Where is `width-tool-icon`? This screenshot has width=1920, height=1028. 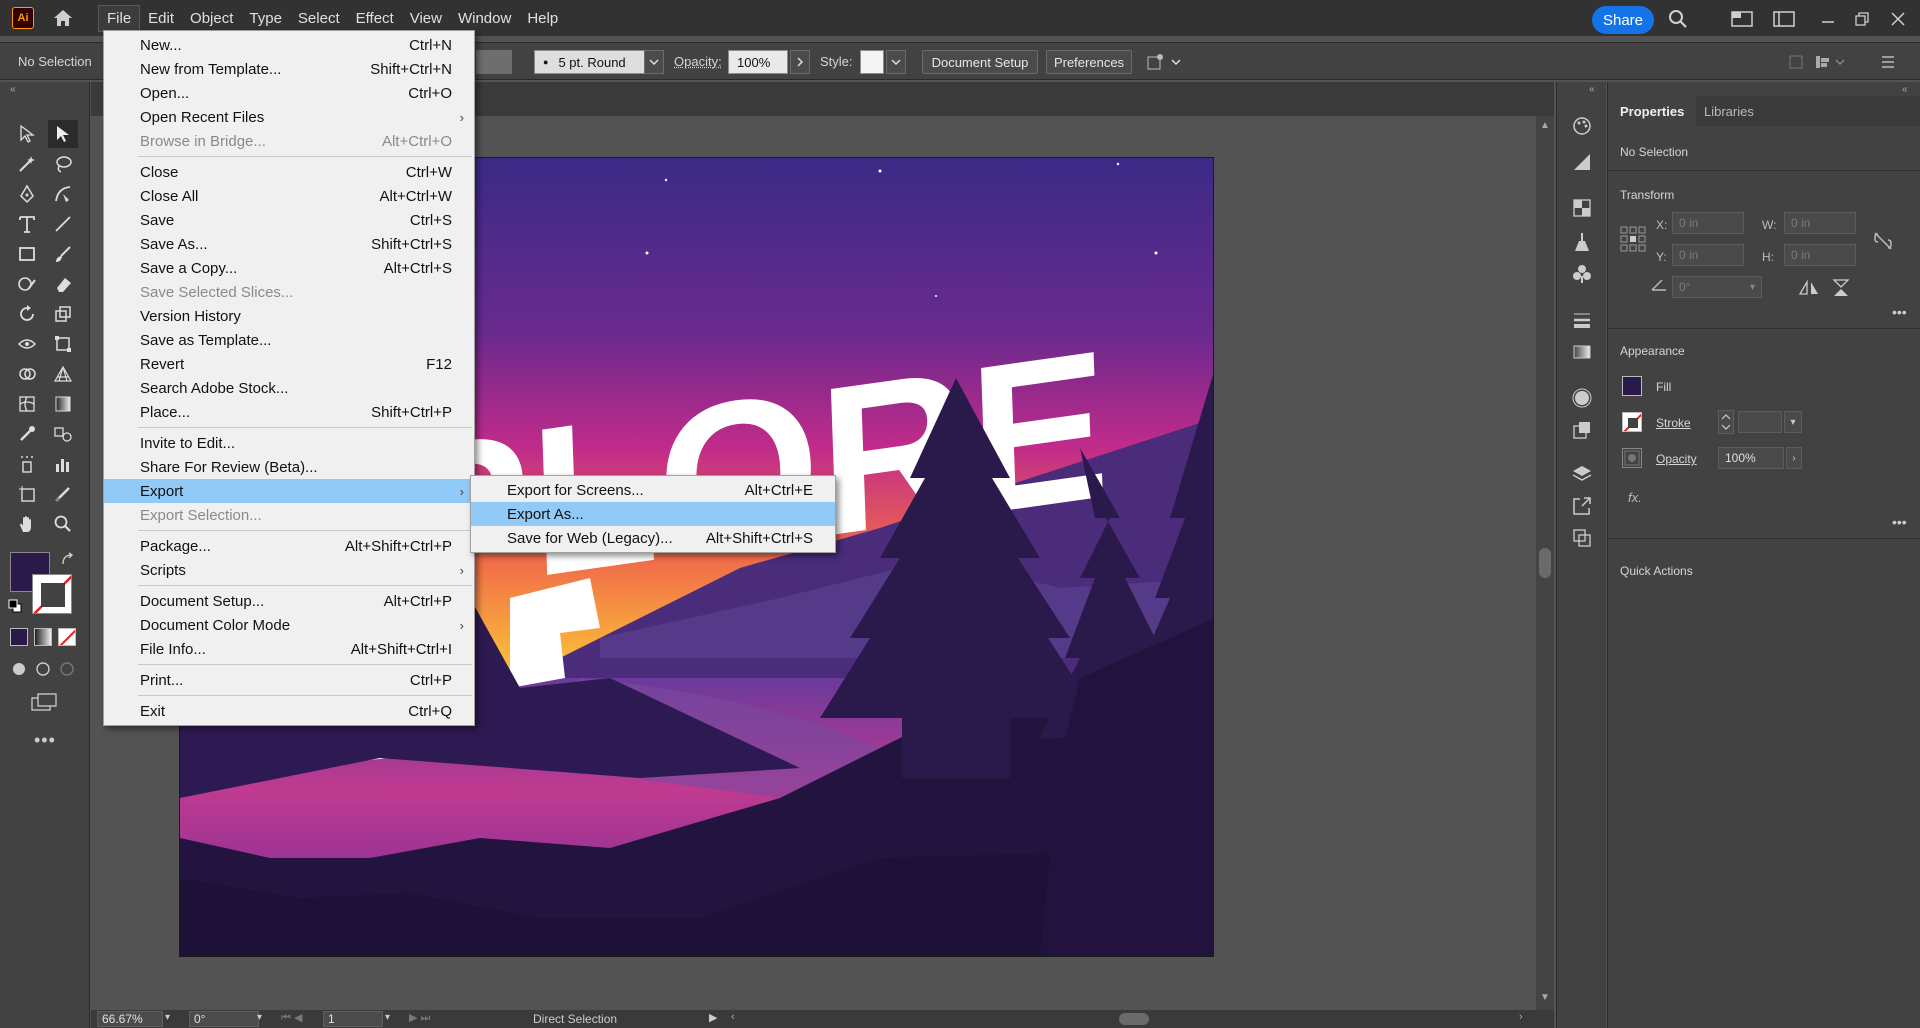
width-tool-icon is located at coordinates (27, 344).